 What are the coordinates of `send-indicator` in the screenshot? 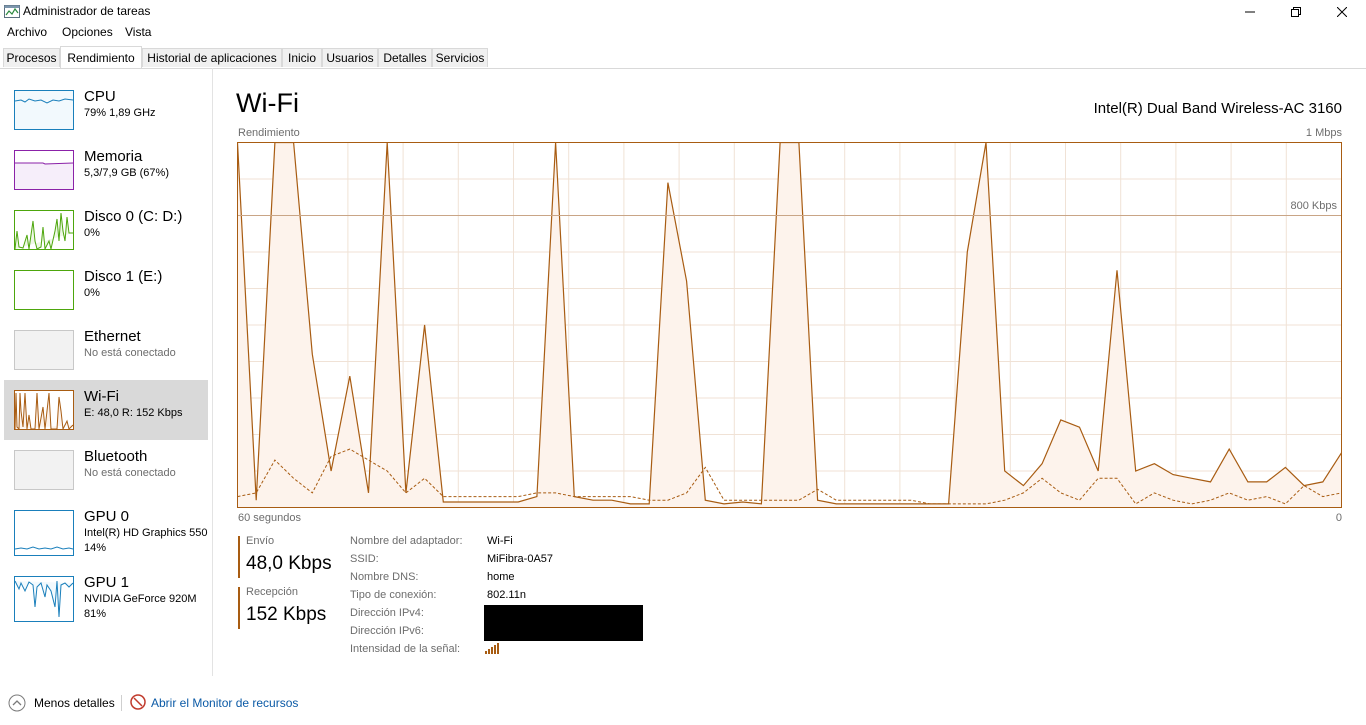 It's located at (239, 557).